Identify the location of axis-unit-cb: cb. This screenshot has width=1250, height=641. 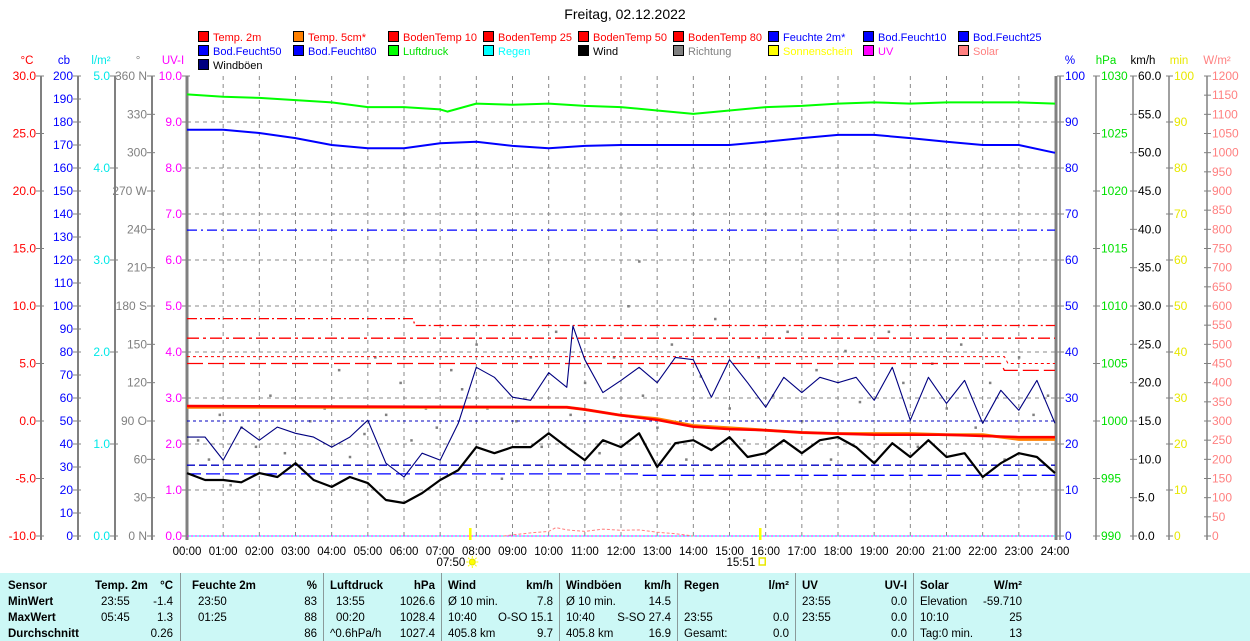
(64, 61).